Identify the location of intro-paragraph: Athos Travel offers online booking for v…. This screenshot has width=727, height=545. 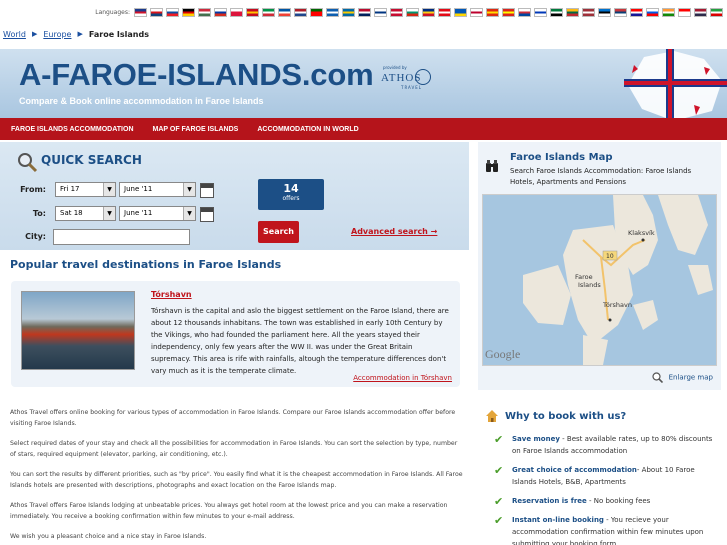
(233, 418).